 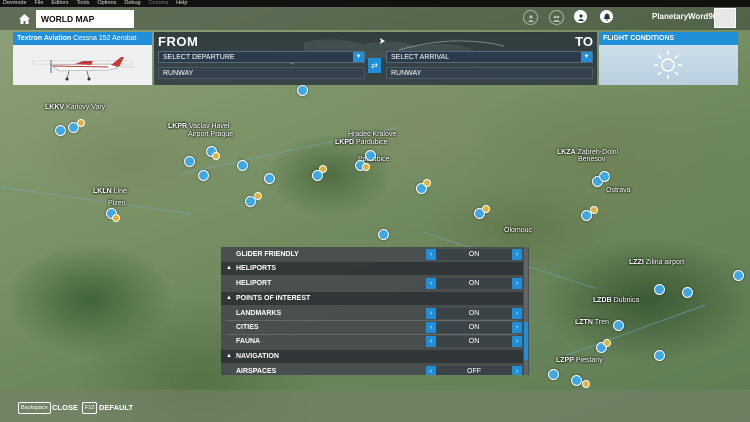 I want to click on dev-menu-help: Help, so click(x=181, y=3).